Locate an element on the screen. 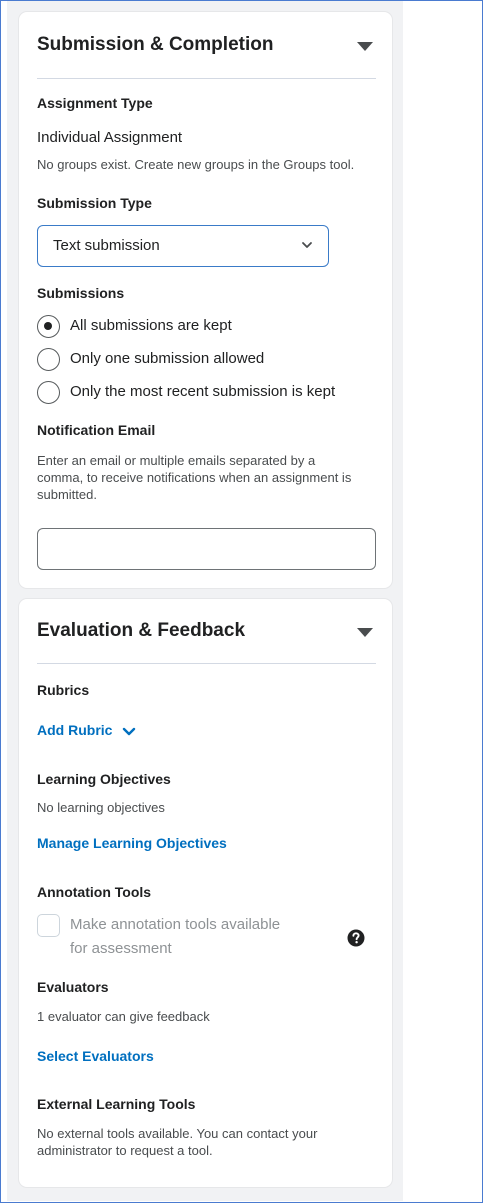  notification-help-line: submitted. is located at coordinates (67, 494).